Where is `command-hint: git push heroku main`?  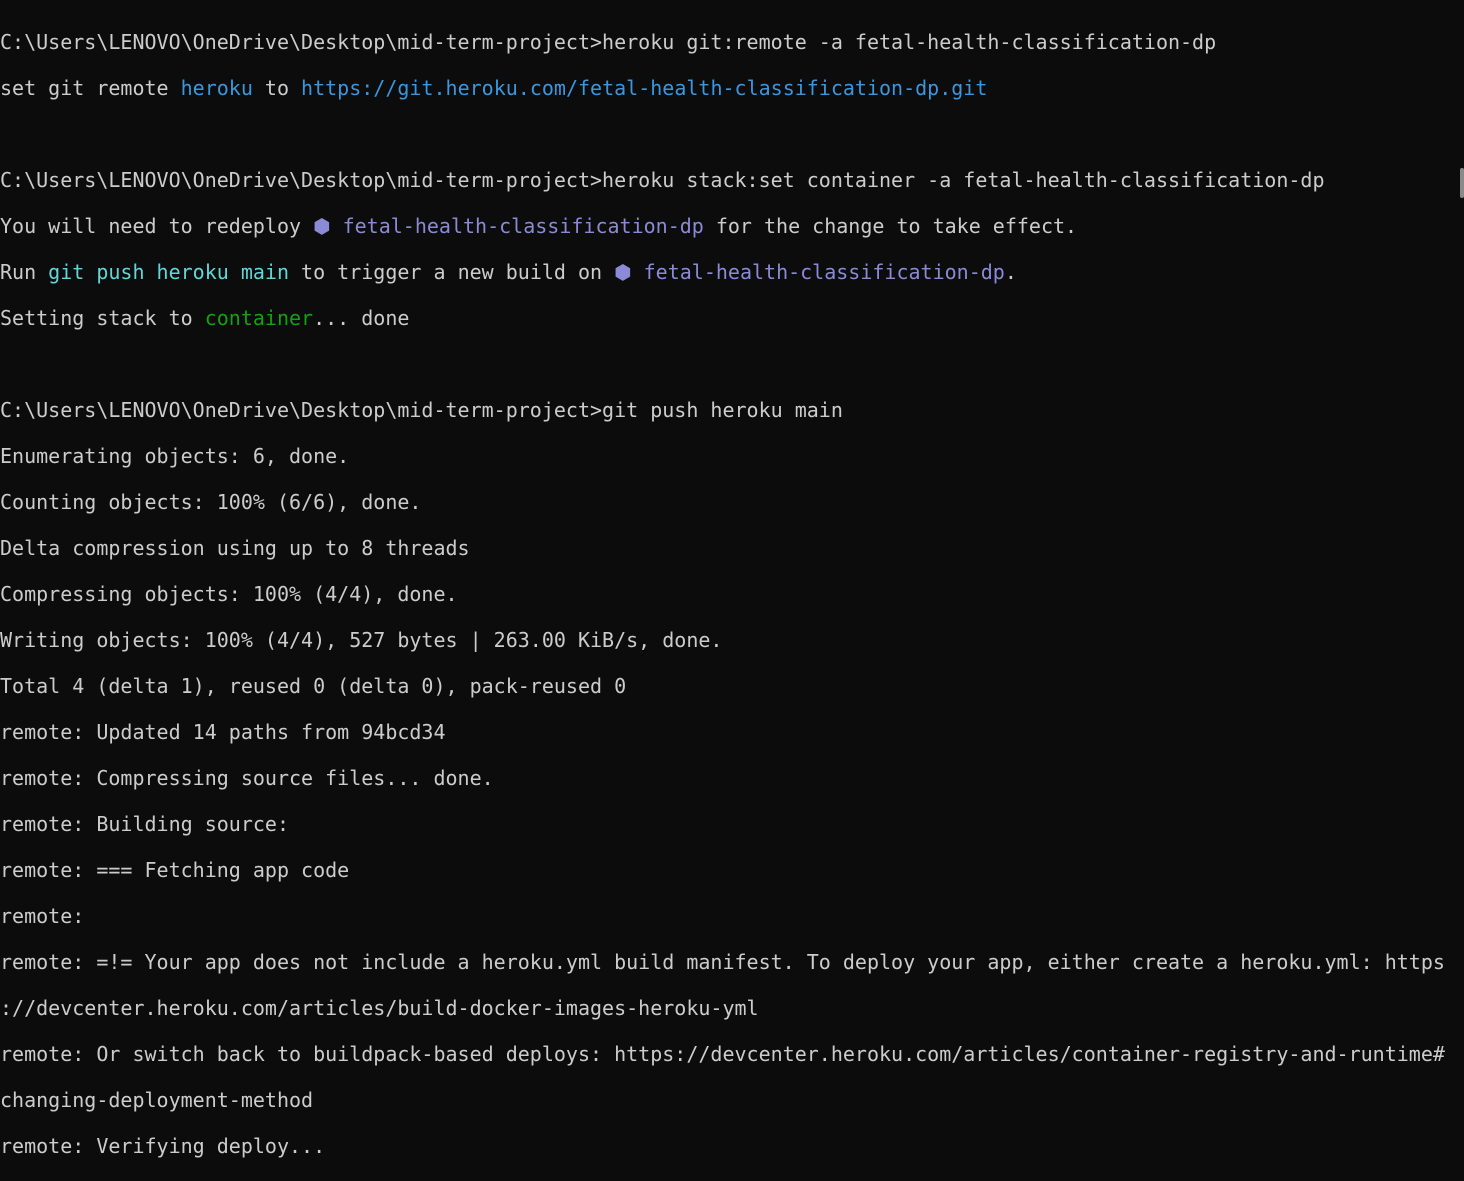 command-hint: git push heroku main is located at coordinates (168, 272).